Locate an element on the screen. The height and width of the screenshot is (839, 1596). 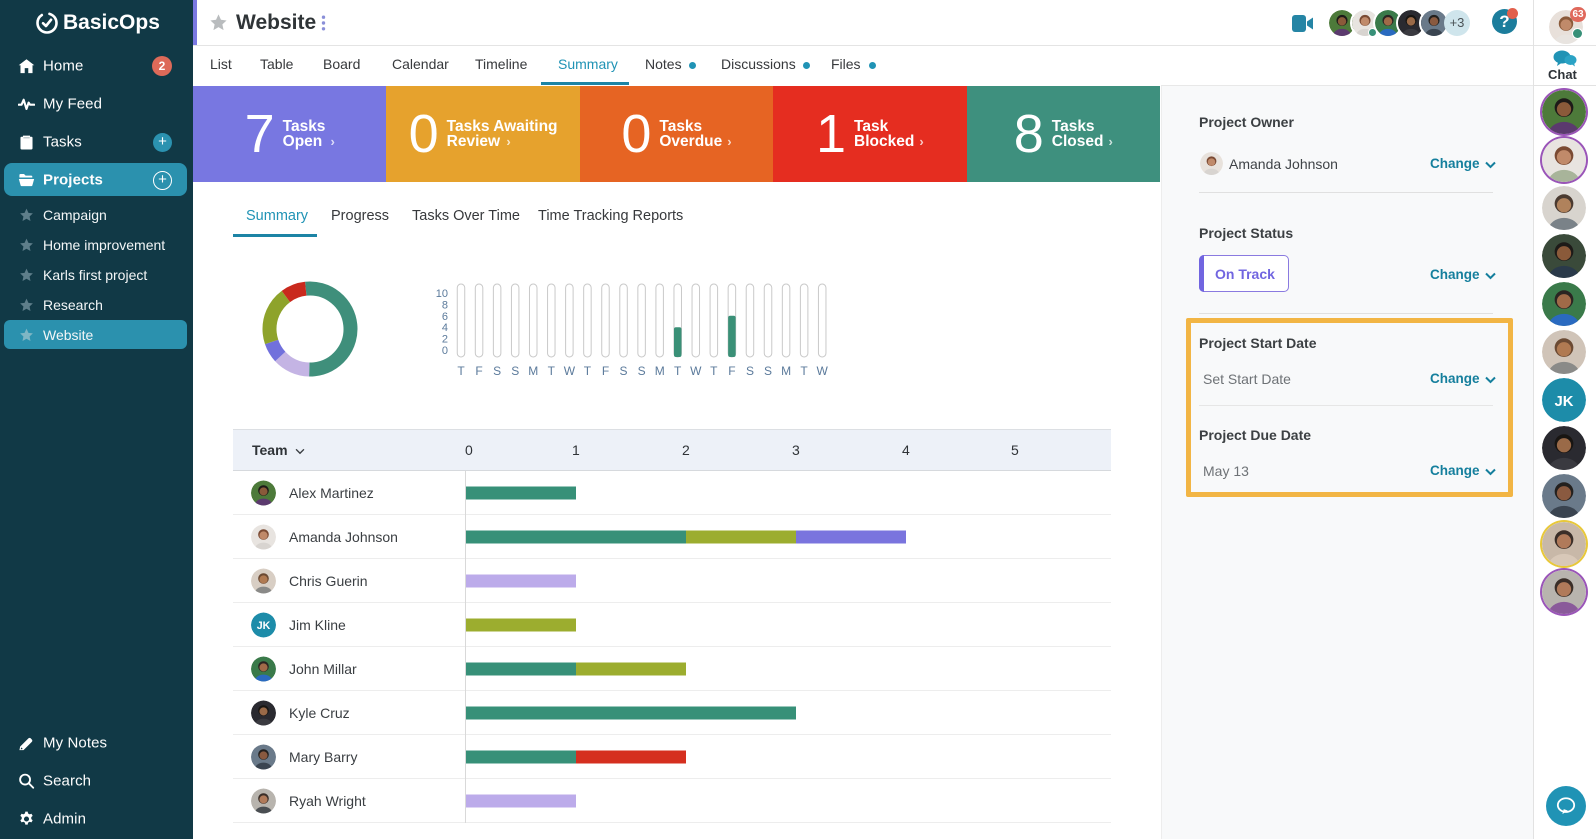
svg-text: 0 is located at coordinates (445, 351).